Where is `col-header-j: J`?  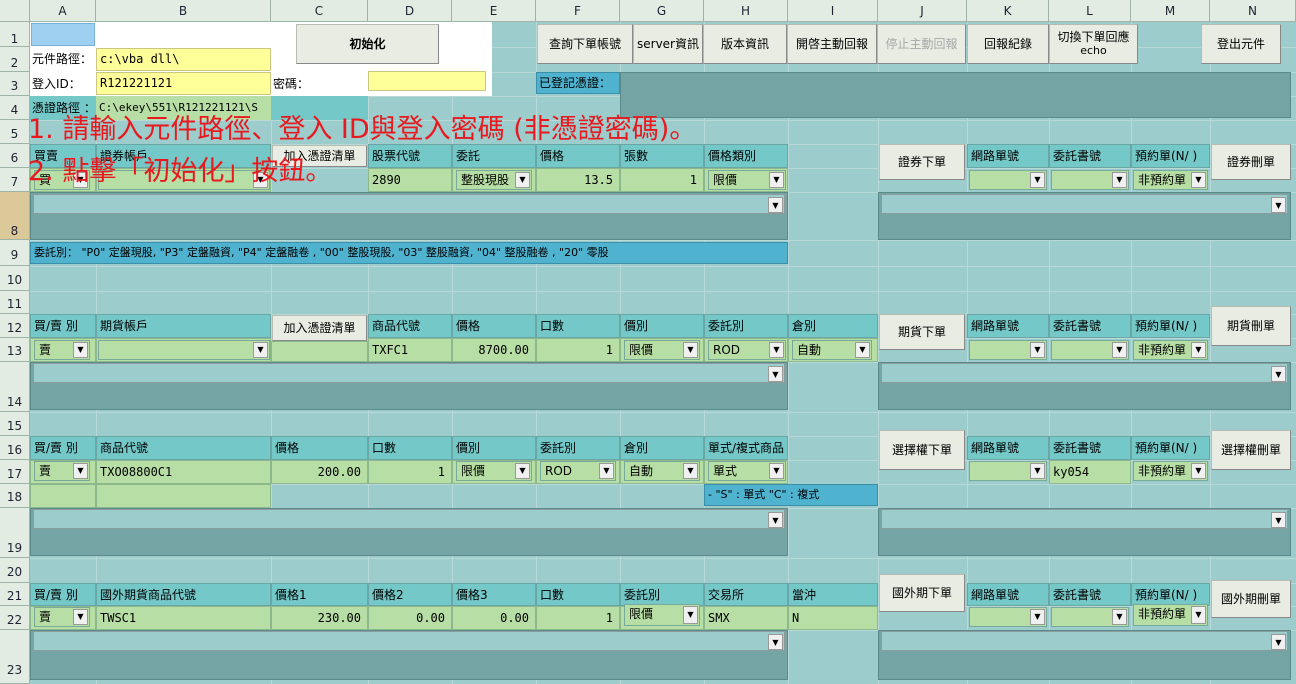 col-header-j: J is located at coordinates (922, 11).